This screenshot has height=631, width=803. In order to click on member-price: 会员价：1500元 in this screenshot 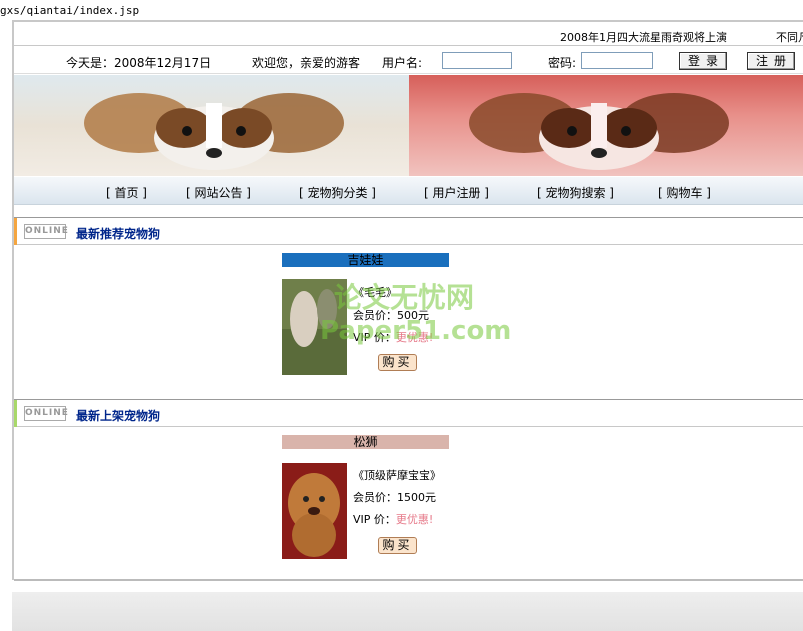, I will do `click(394, 497)`.